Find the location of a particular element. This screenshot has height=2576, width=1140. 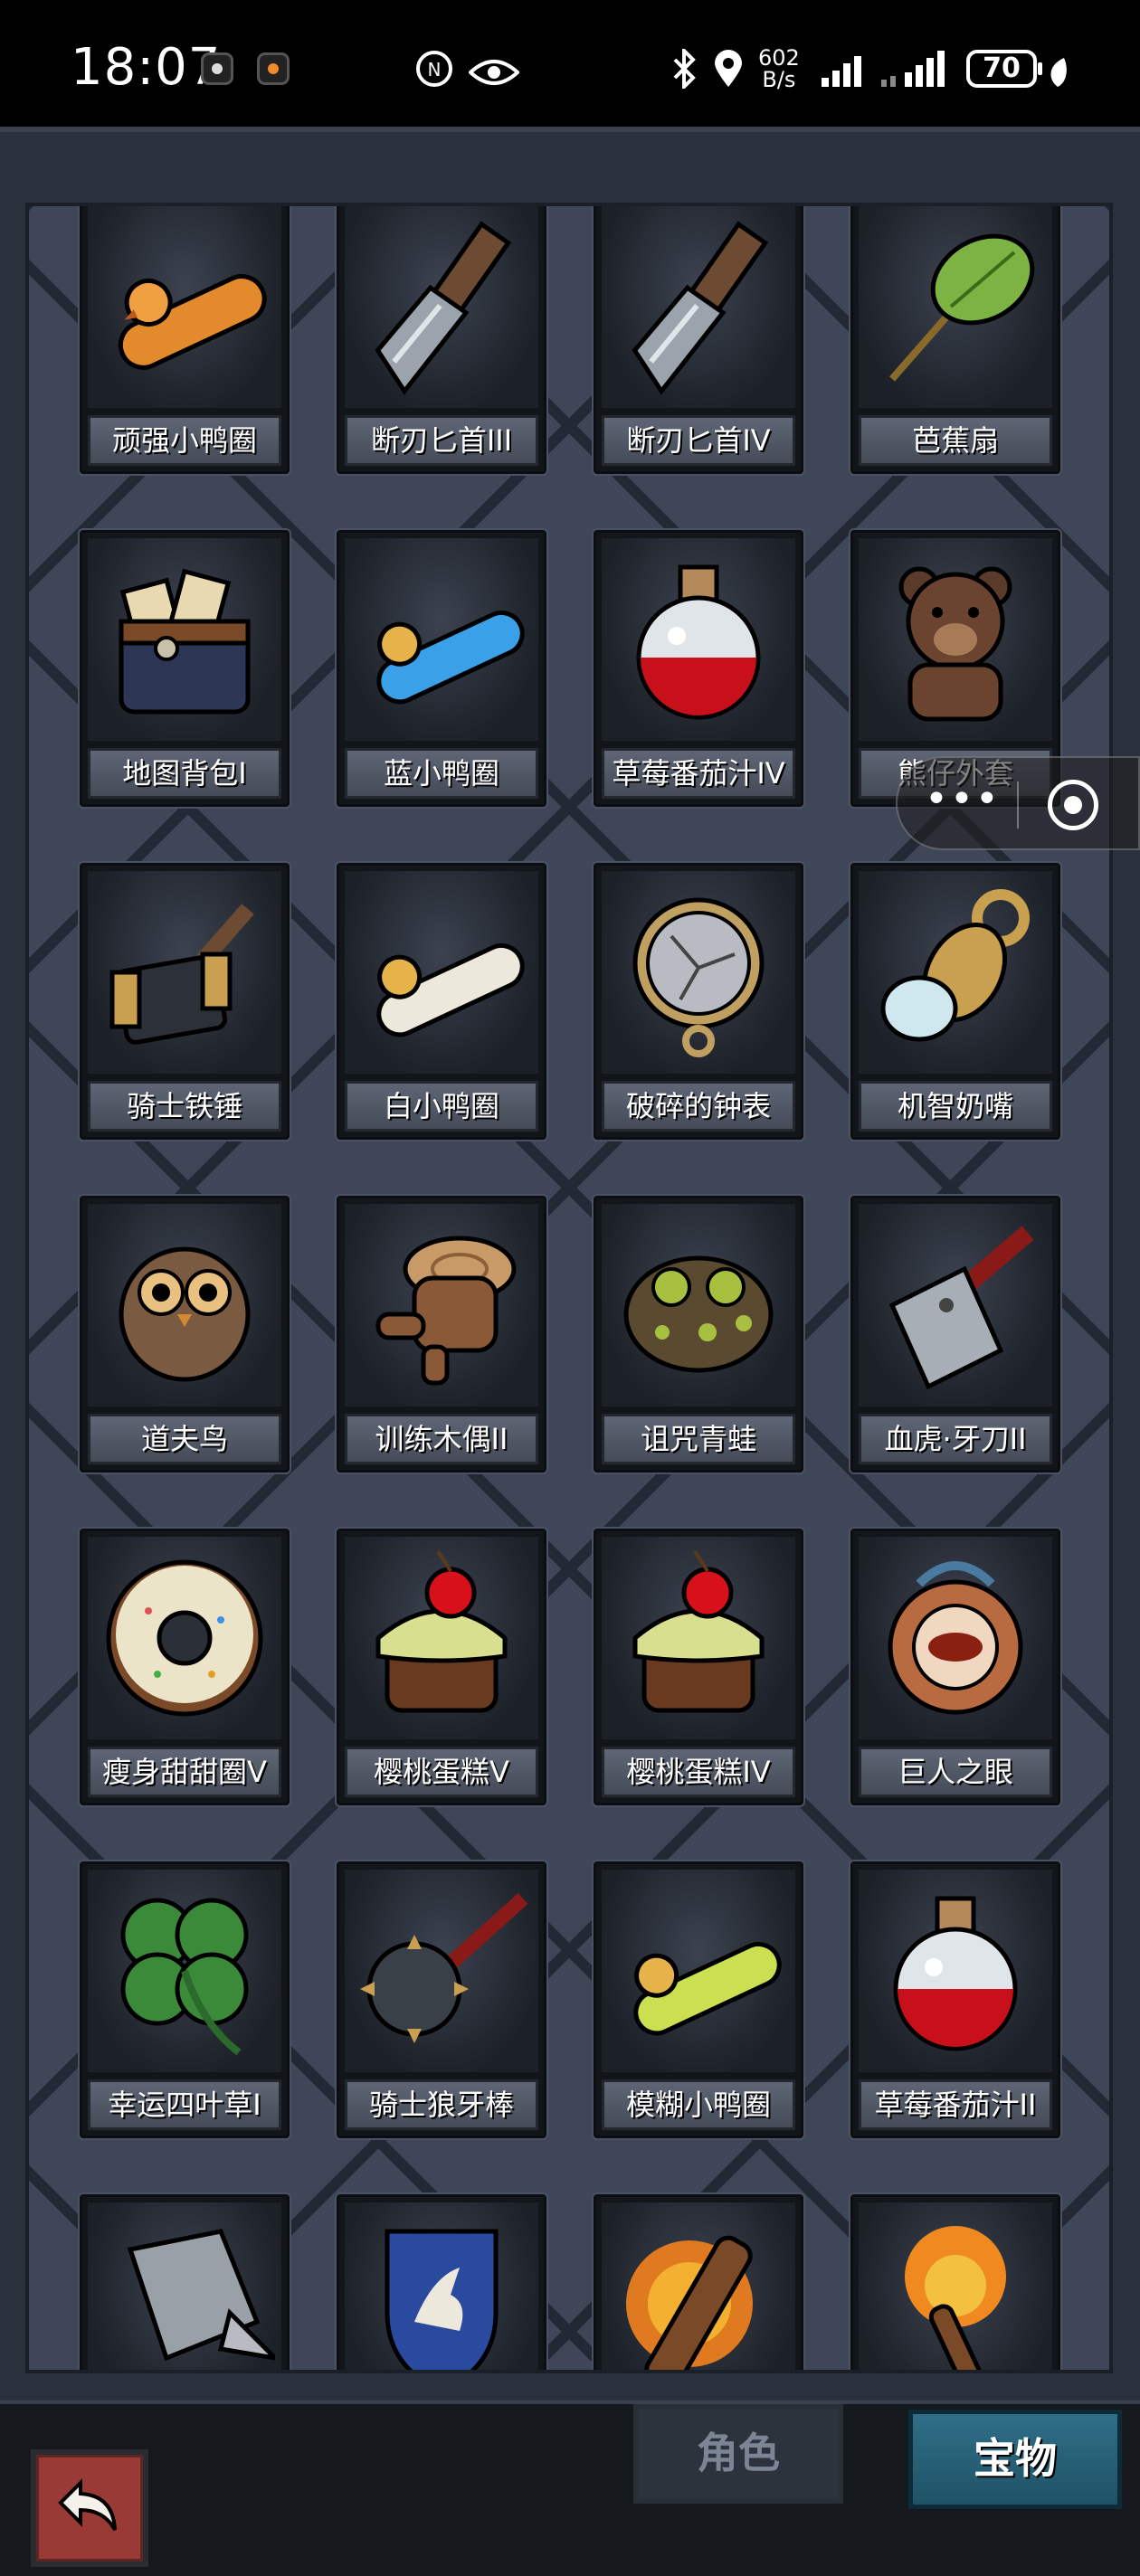

item-card: 道夫鸟 is located at coordinates (185, 1334).